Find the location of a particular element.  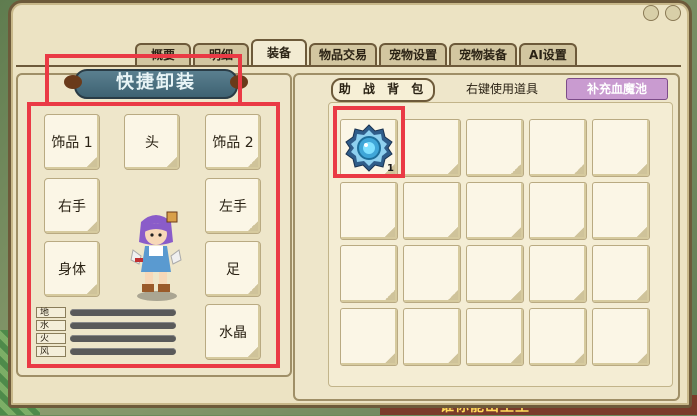

equip-slot-head: 头 is located at coordinates (152, 142).